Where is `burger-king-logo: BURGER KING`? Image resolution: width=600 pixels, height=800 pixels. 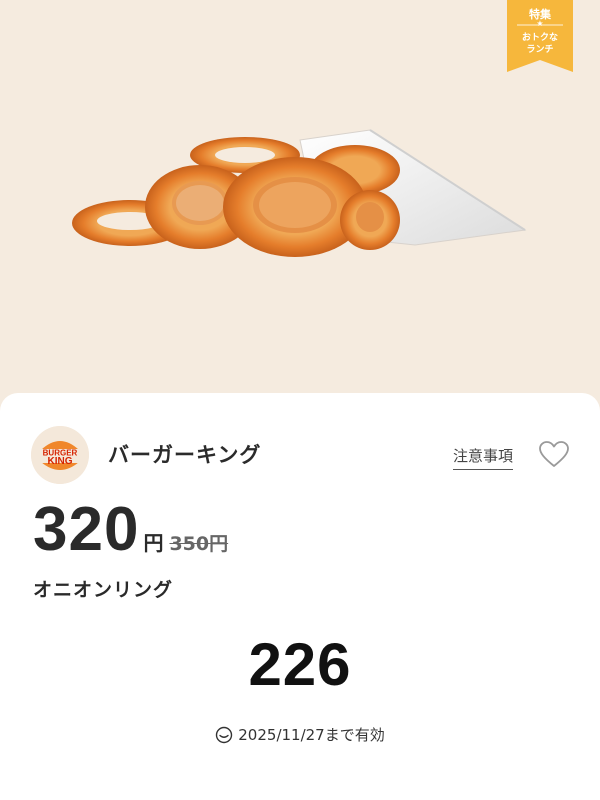
burger-king-logo: BURGER KING is located at coordinates (60, 455).